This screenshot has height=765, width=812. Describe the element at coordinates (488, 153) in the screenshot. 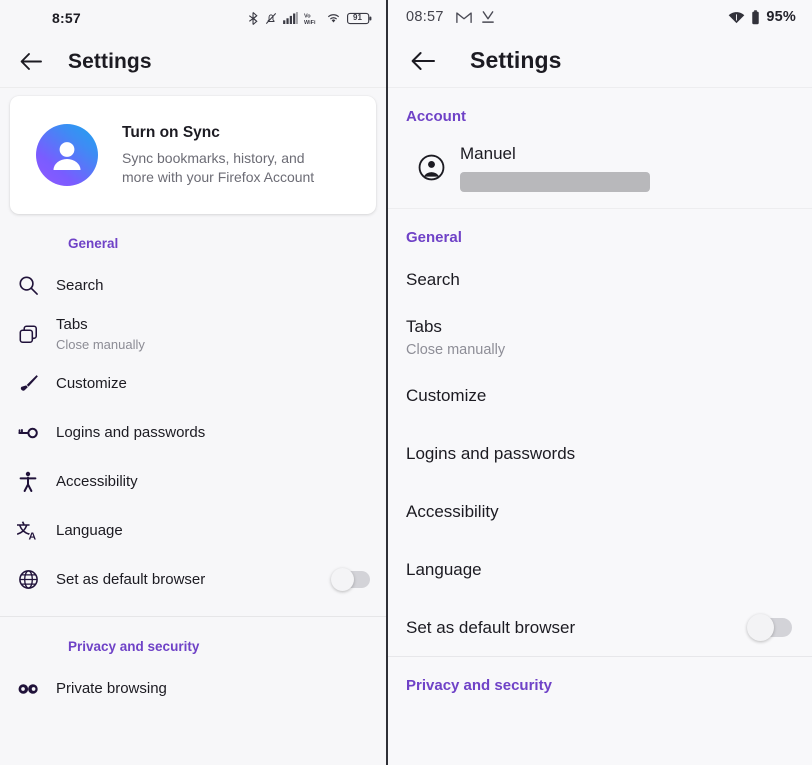

I see `account-name: Manuel` at that location.